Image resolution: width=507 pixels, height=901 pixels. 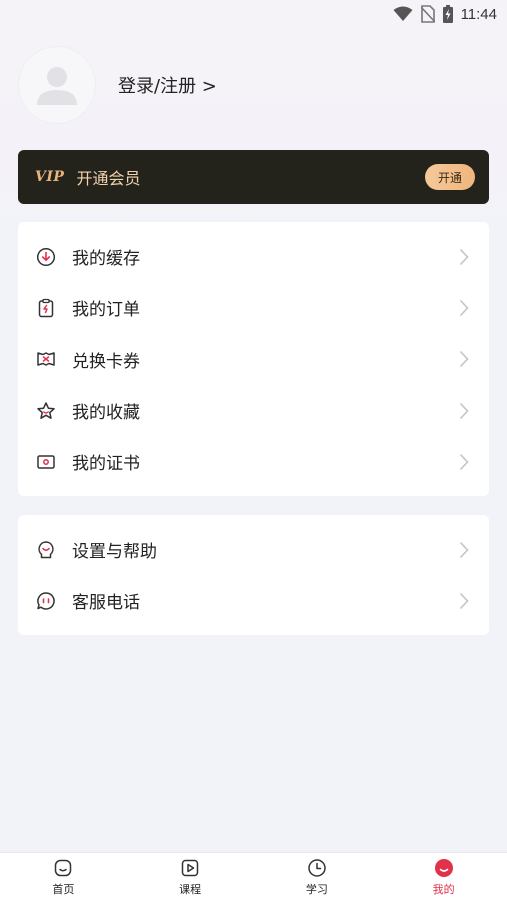 I want to click on tab-label: 我的, so click(x=443, y=889).